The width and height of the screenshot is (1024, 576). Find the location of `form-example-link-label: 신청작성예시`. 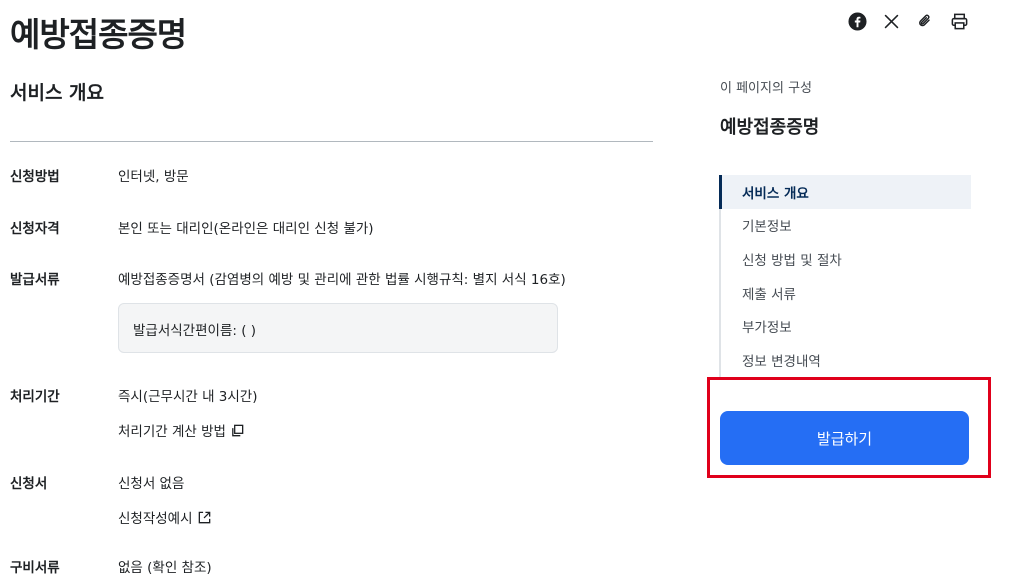

form-example-link-label: 신청작성예시 is located at coordinates (155, 519).